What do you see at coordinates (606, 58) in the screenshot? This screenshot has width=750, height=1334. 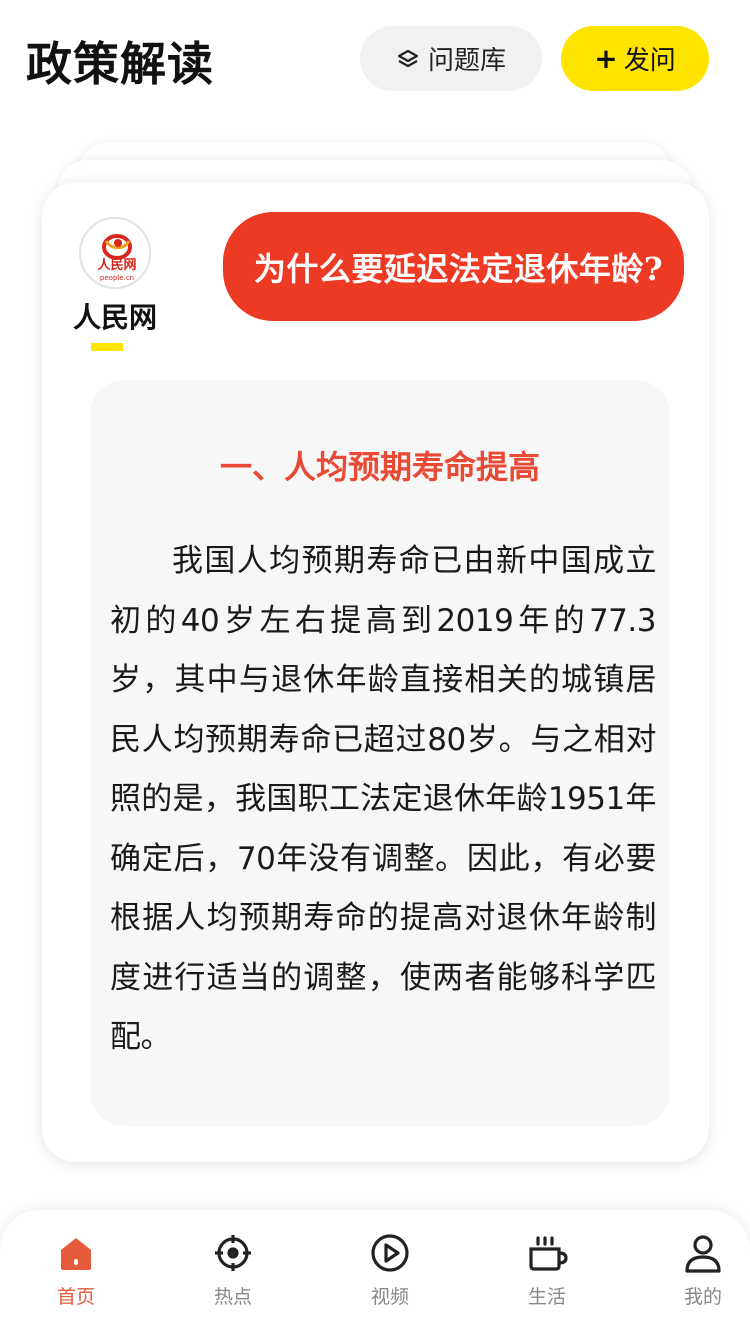 I see `plus-icon: +` at bounding box center [606, 58].